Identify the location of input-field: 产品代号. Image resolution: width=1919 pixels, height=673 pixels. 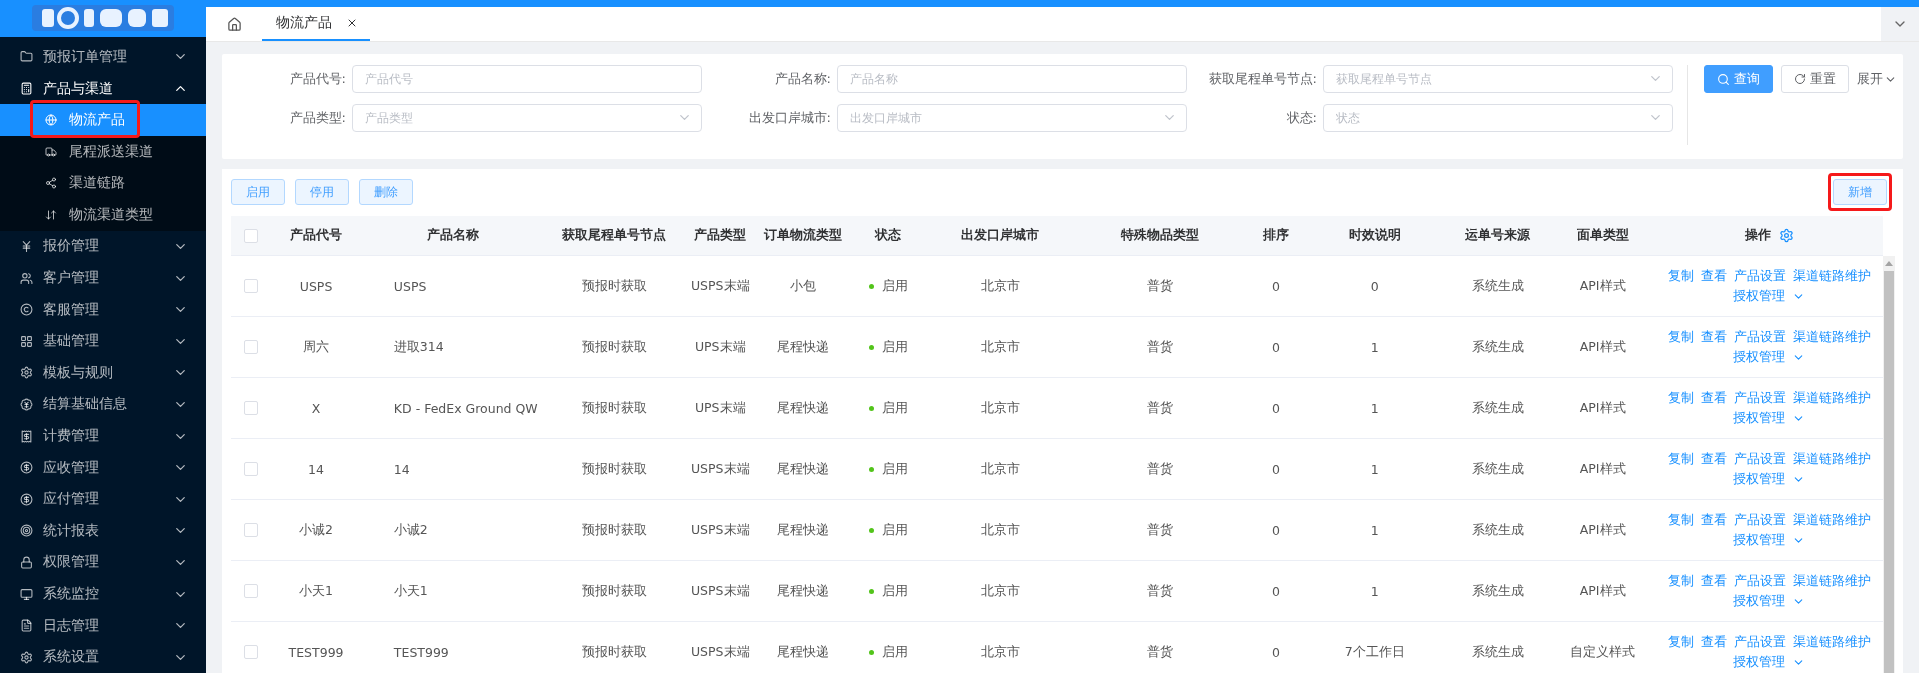
(527, 79).